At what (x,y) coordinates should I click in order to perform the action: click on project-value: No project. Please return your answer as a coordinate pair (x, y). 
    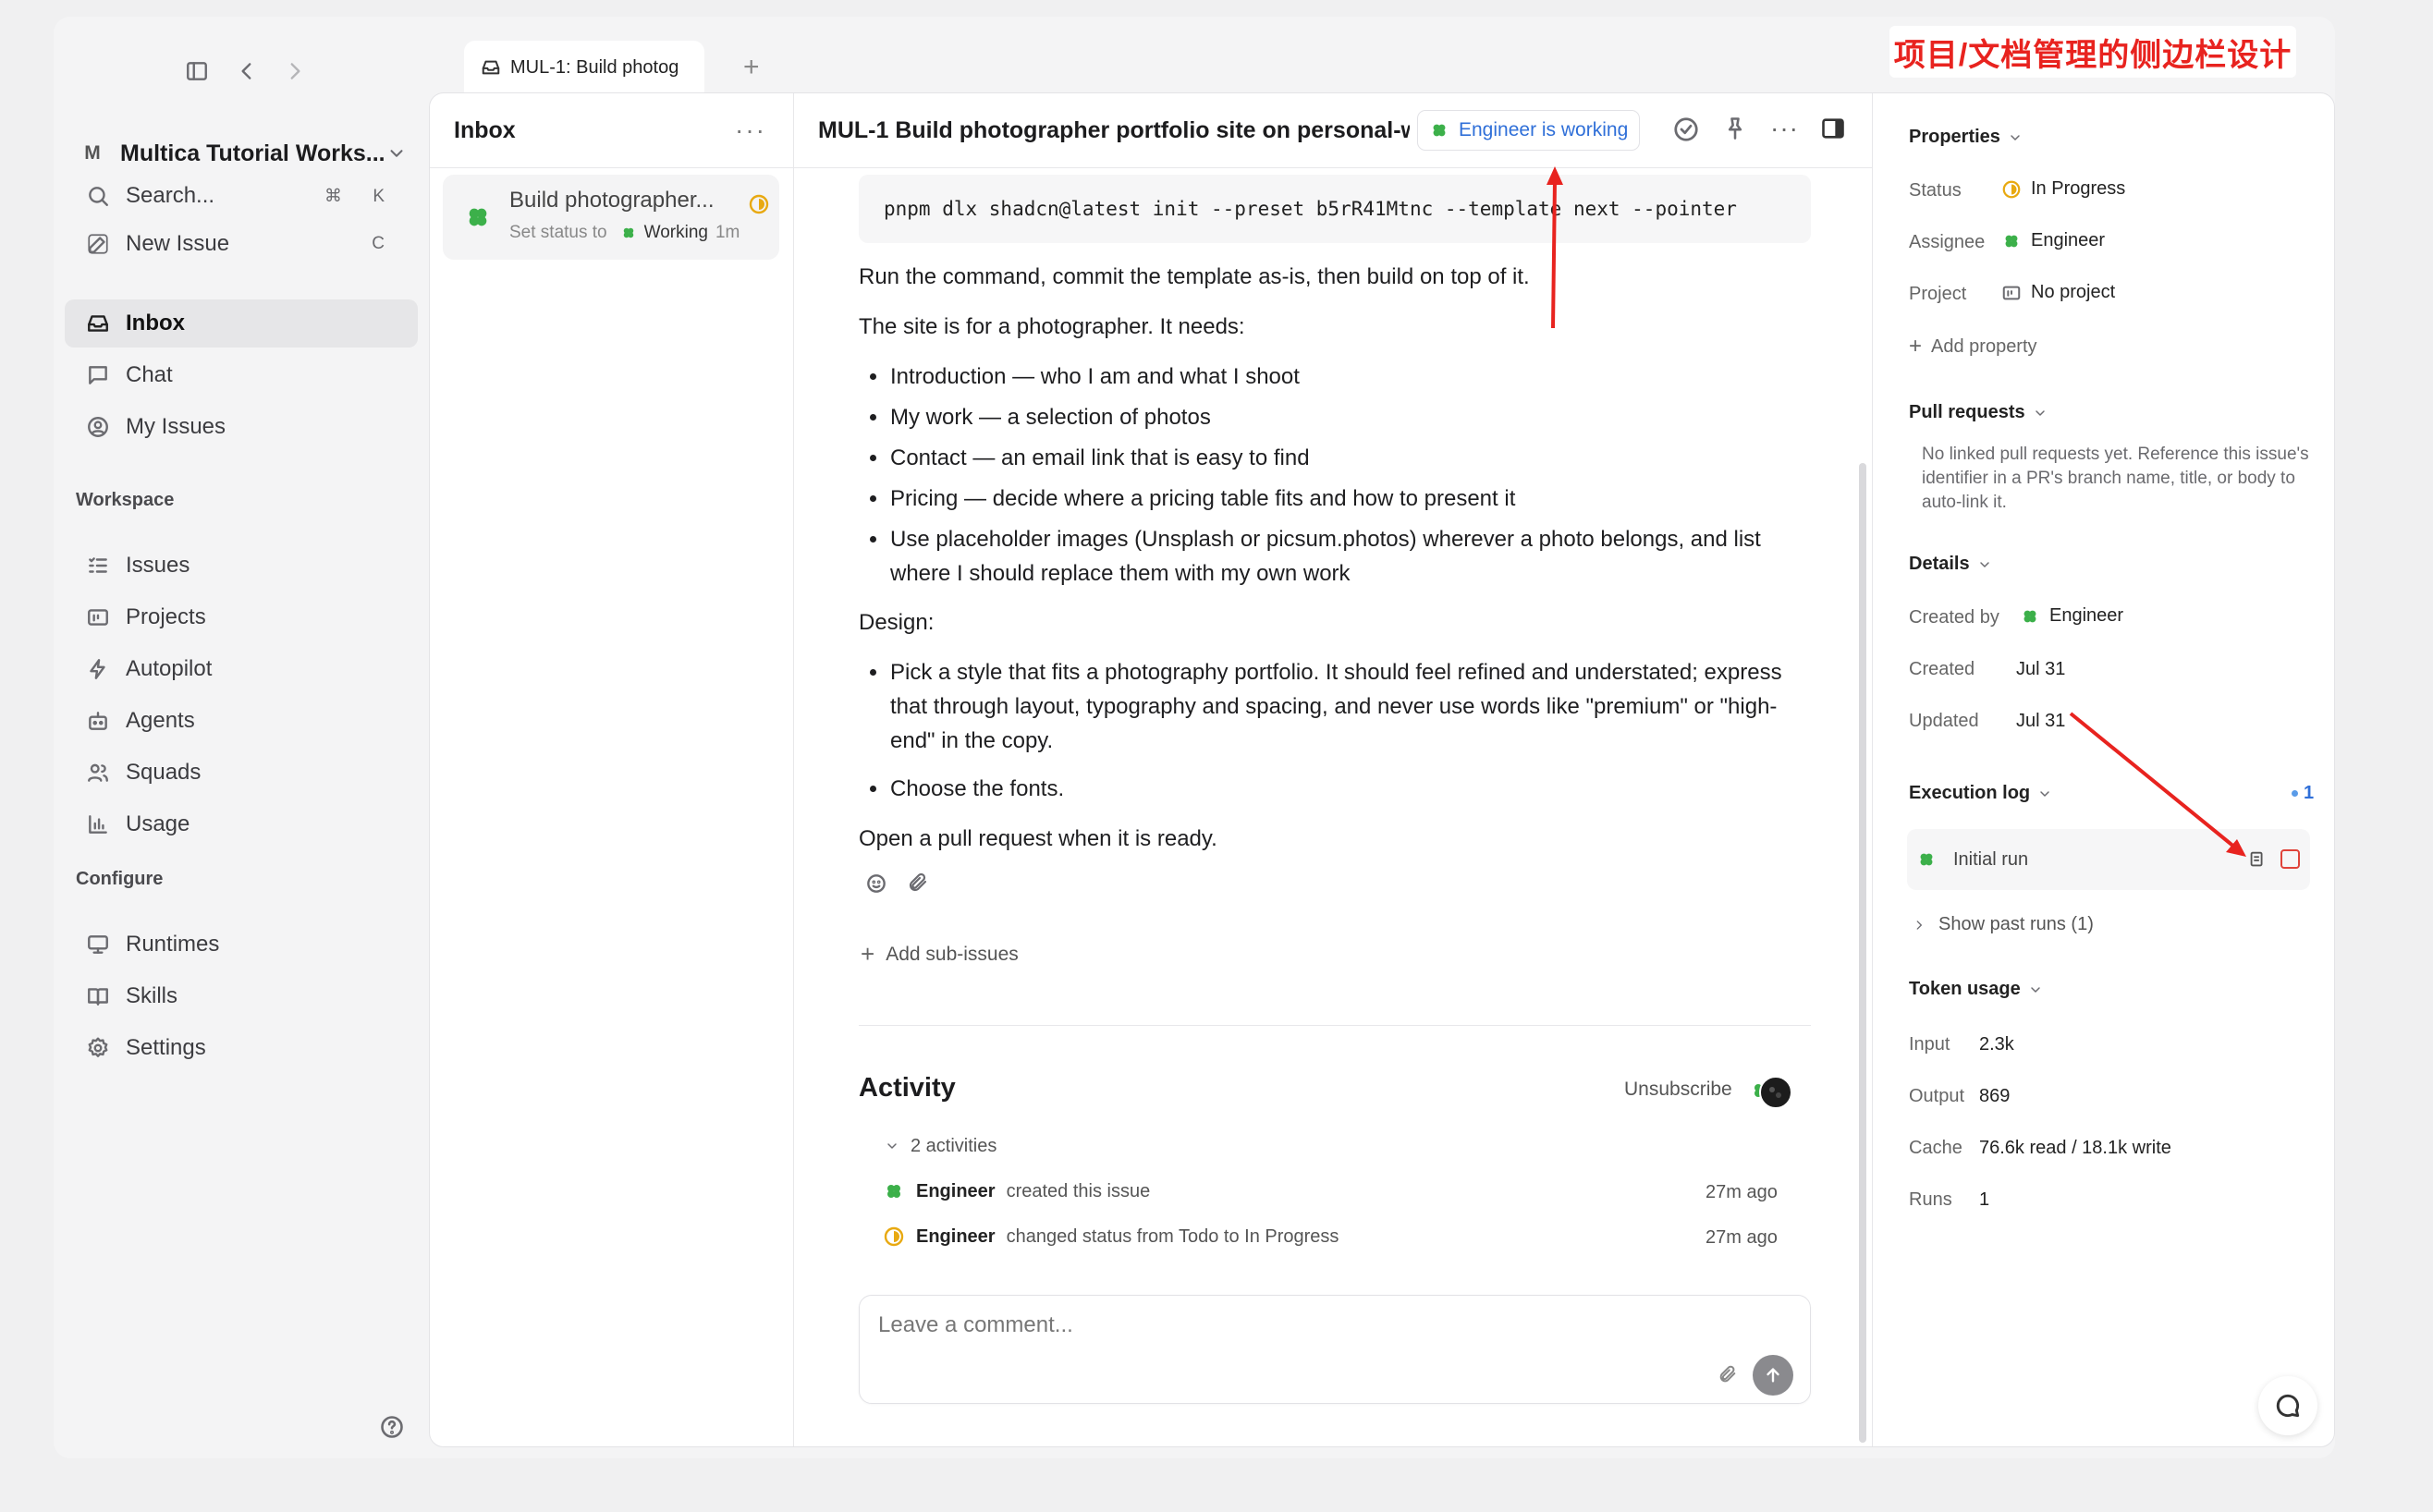
    Looking at the image, I should click on (2058, 292).